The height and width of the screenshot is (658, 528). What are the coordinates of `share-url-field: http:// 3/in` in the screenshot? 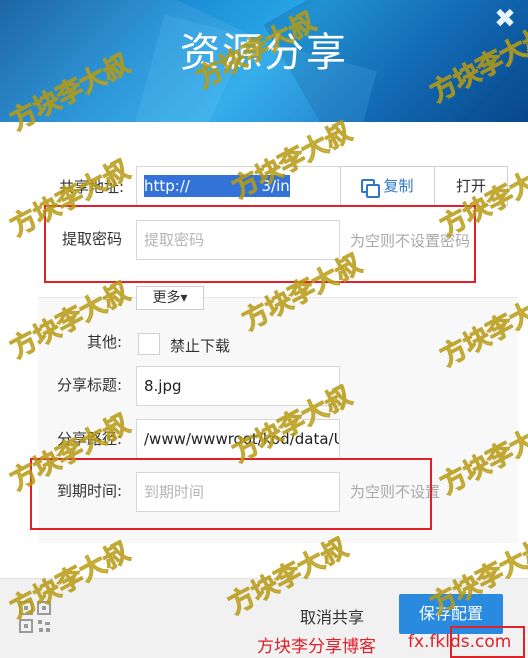 It's located at (238, 186).